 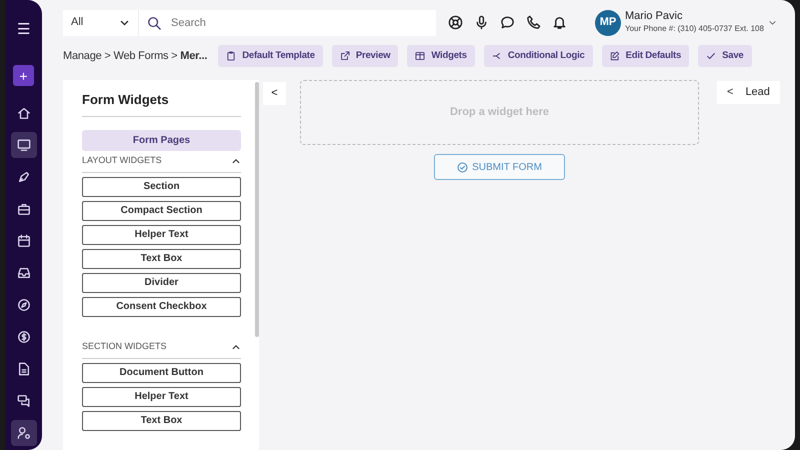 What do you see at coordinates (654, 16) in the screenshot?
I see `user-name: Mario Pavic` at bounding box center [654, 16].